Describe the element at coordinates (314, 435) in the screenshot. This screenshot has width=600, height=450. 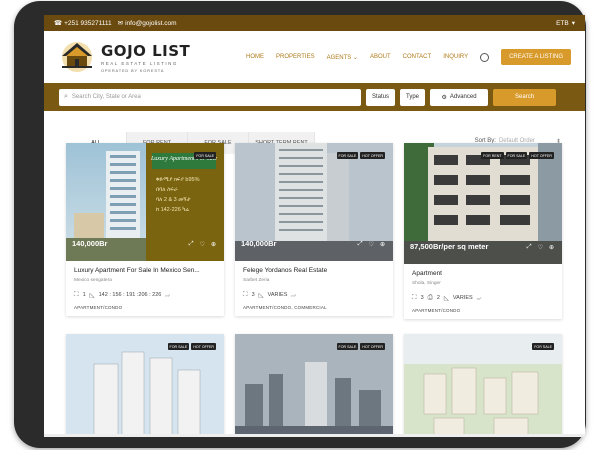
I see `screen-bottom-edge` at that location.